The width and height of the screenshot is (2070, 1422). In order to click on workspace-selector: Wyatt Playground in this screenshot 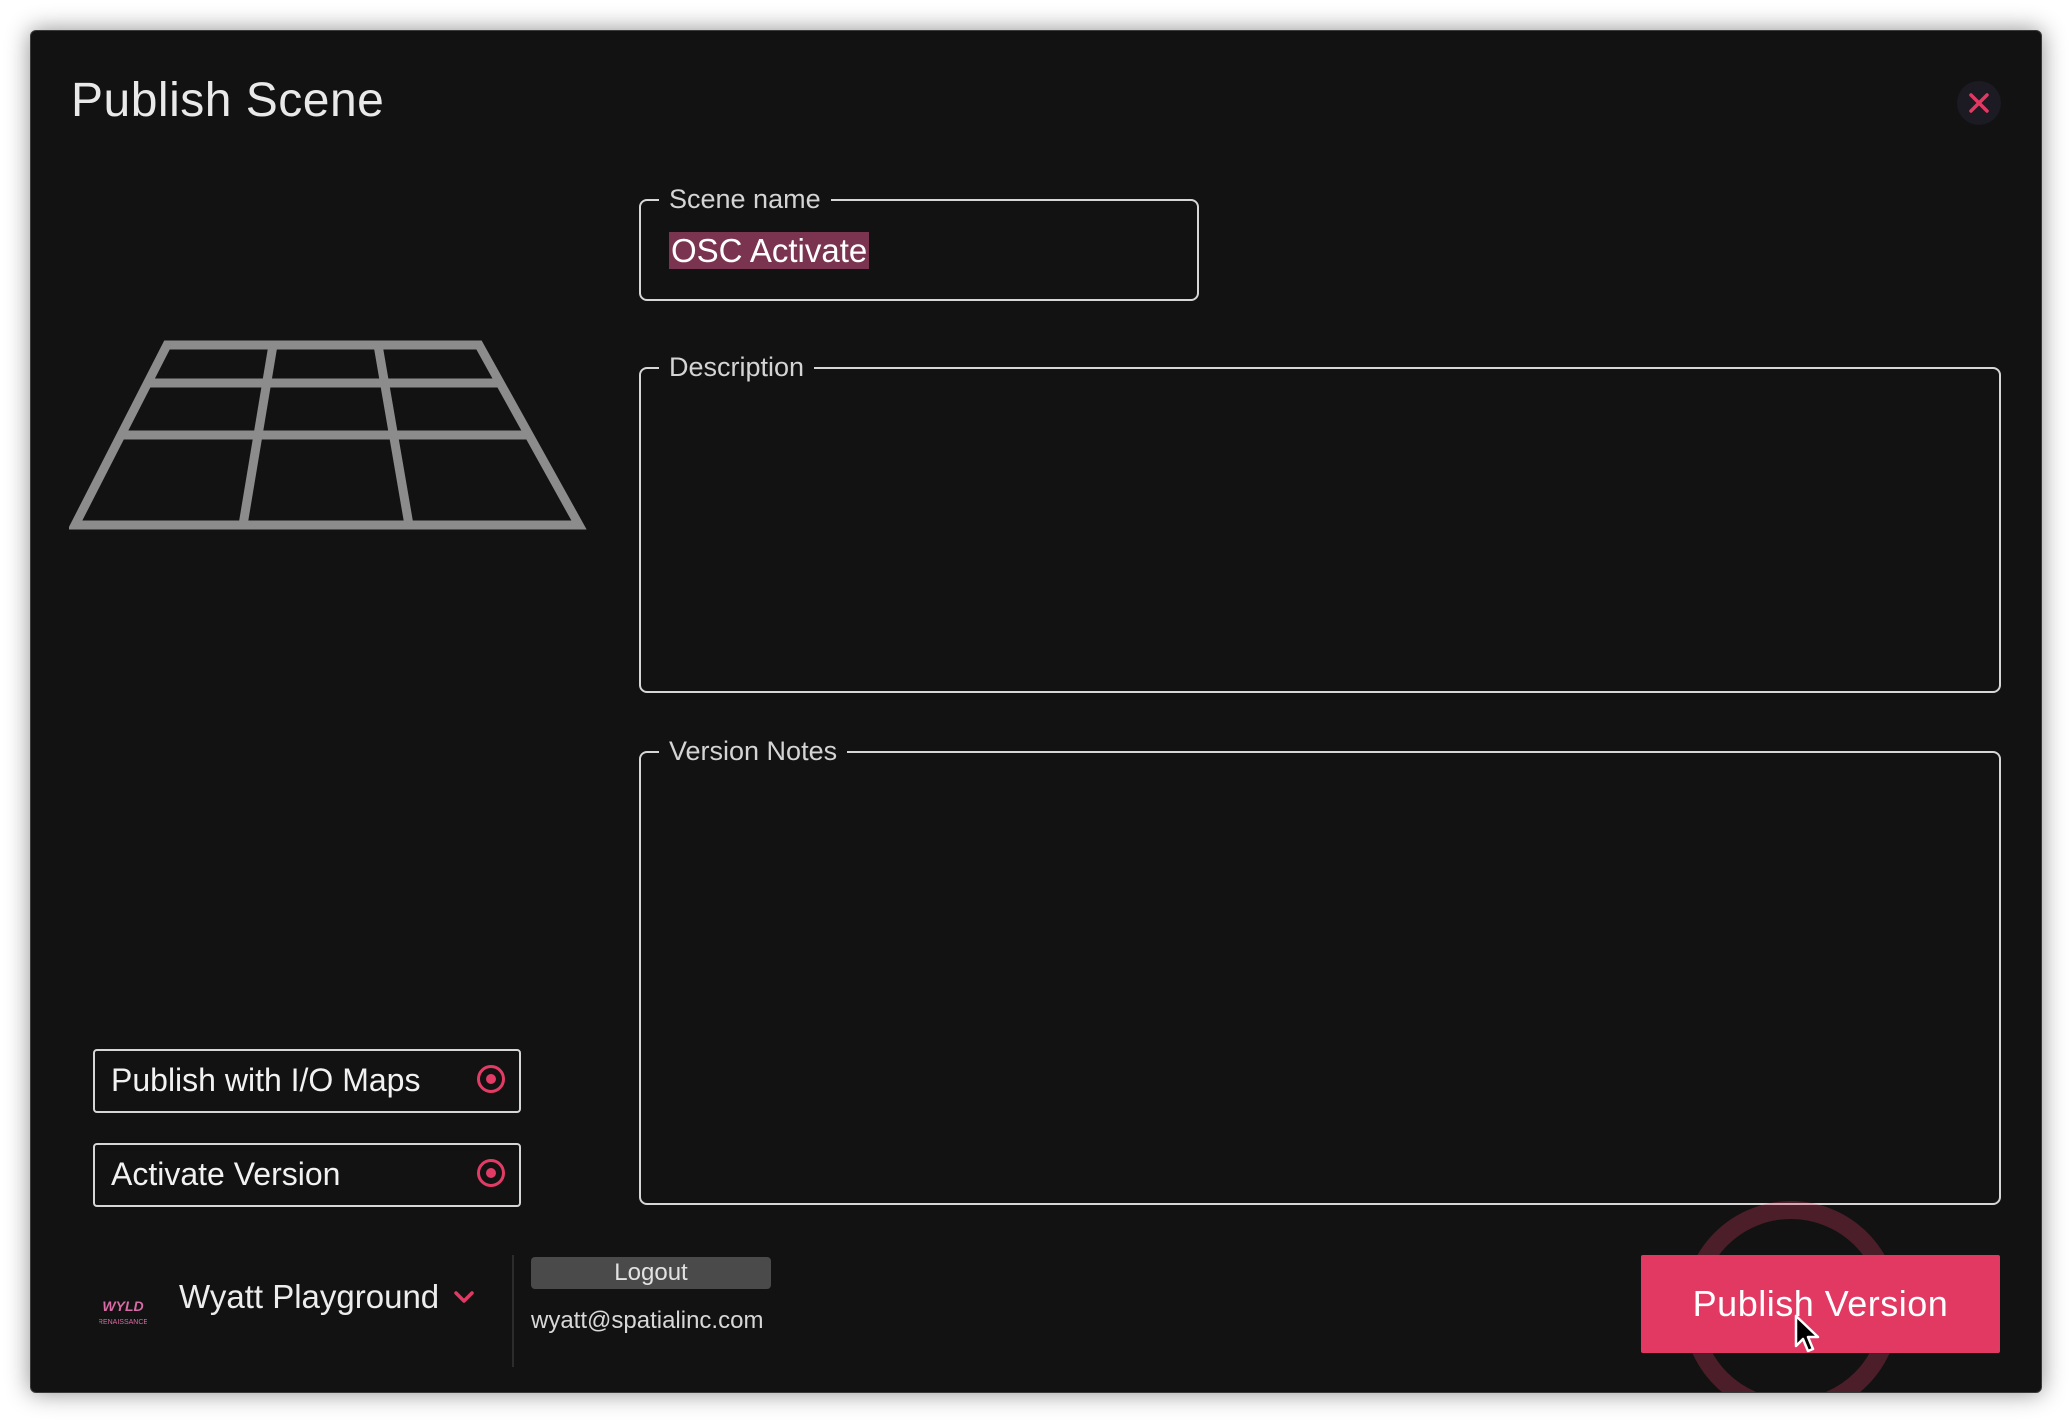, I will do `click(327, 1297)`.